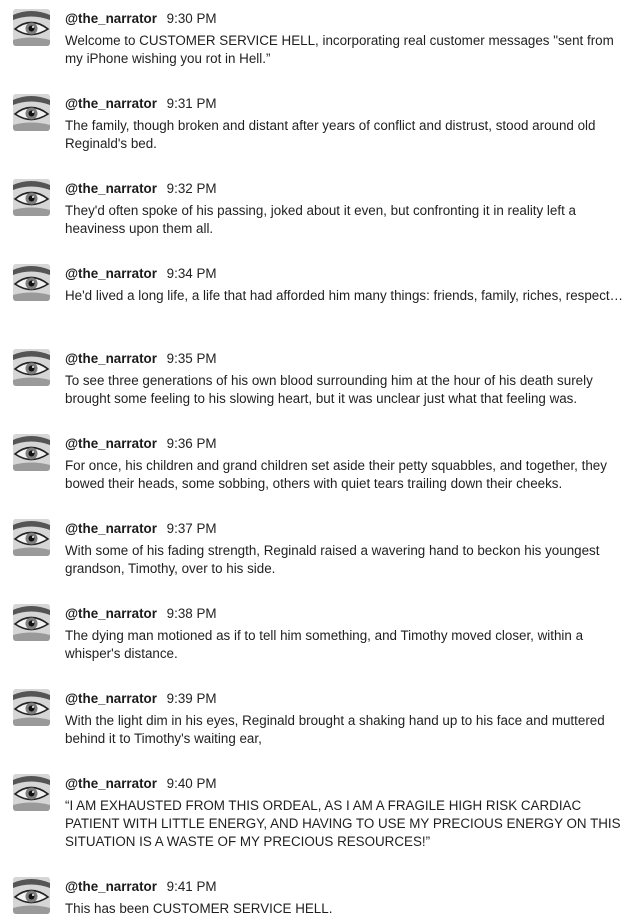  I want to click on message-header: @the_narrator 9:31 PM, so click(141, 104).